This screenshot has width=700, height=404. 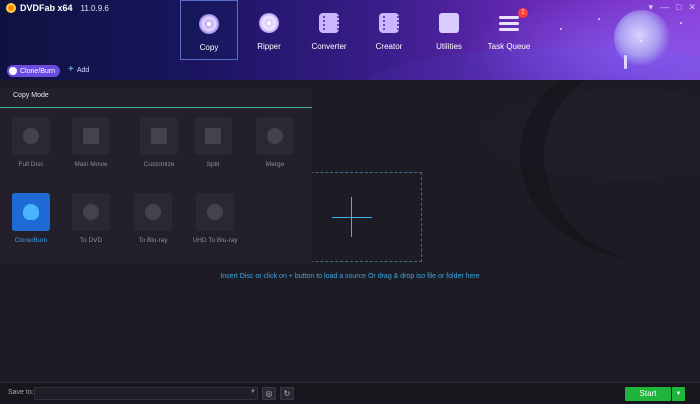 I want to click on uhd-icon, so click(x=215, y=212).